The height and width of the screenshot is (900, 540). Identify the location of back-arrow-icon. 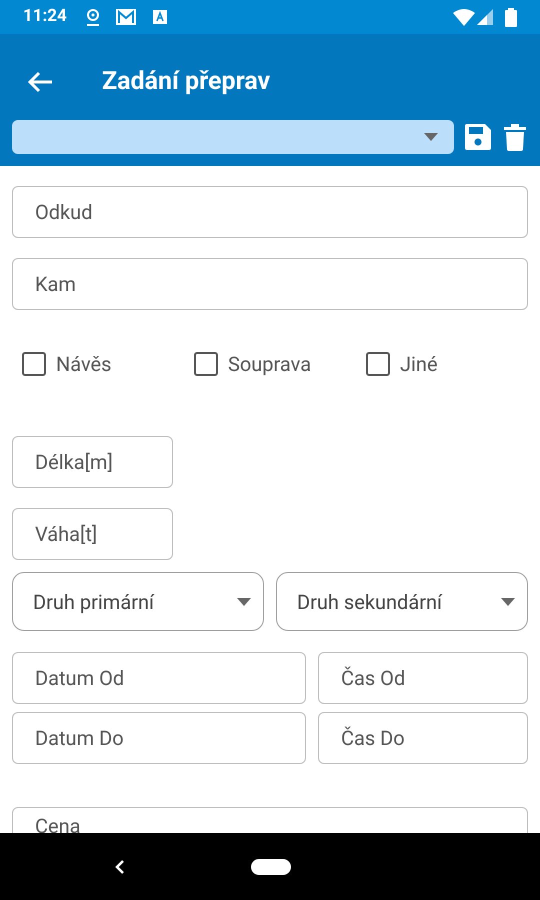
(40, 82).